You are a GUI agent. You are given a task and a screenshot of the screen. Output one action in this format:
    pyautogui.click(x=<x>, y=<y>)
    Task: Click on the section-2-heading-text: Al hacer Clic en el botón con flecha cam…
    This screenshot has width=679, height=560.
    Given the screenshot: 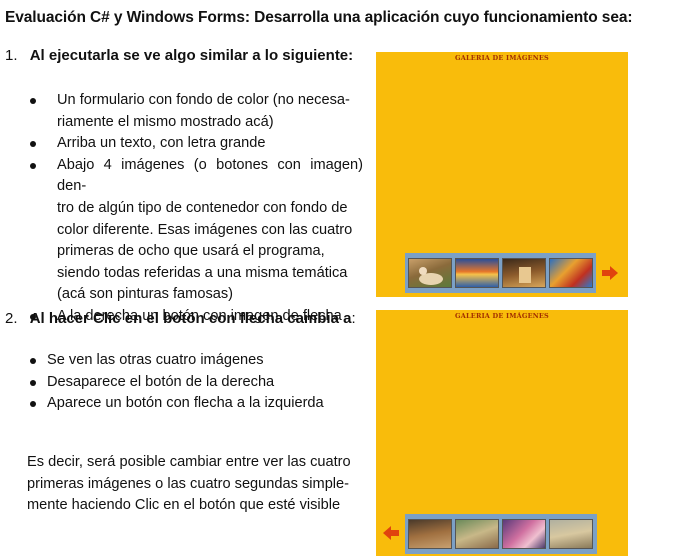 What is the action you would take?
    pyautogui.click(x=190, y=318)
    